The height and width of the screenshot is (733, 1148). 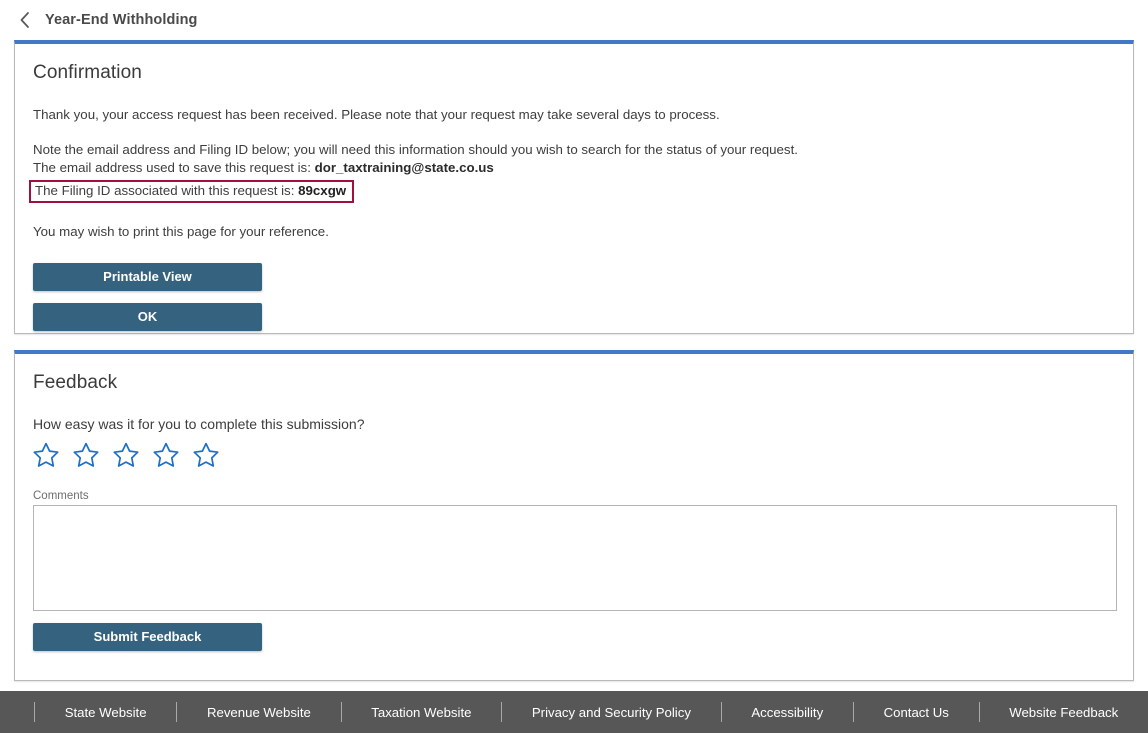 I want to click on footer-link-contact-us: Contact Us, so click(x=916, y=712).